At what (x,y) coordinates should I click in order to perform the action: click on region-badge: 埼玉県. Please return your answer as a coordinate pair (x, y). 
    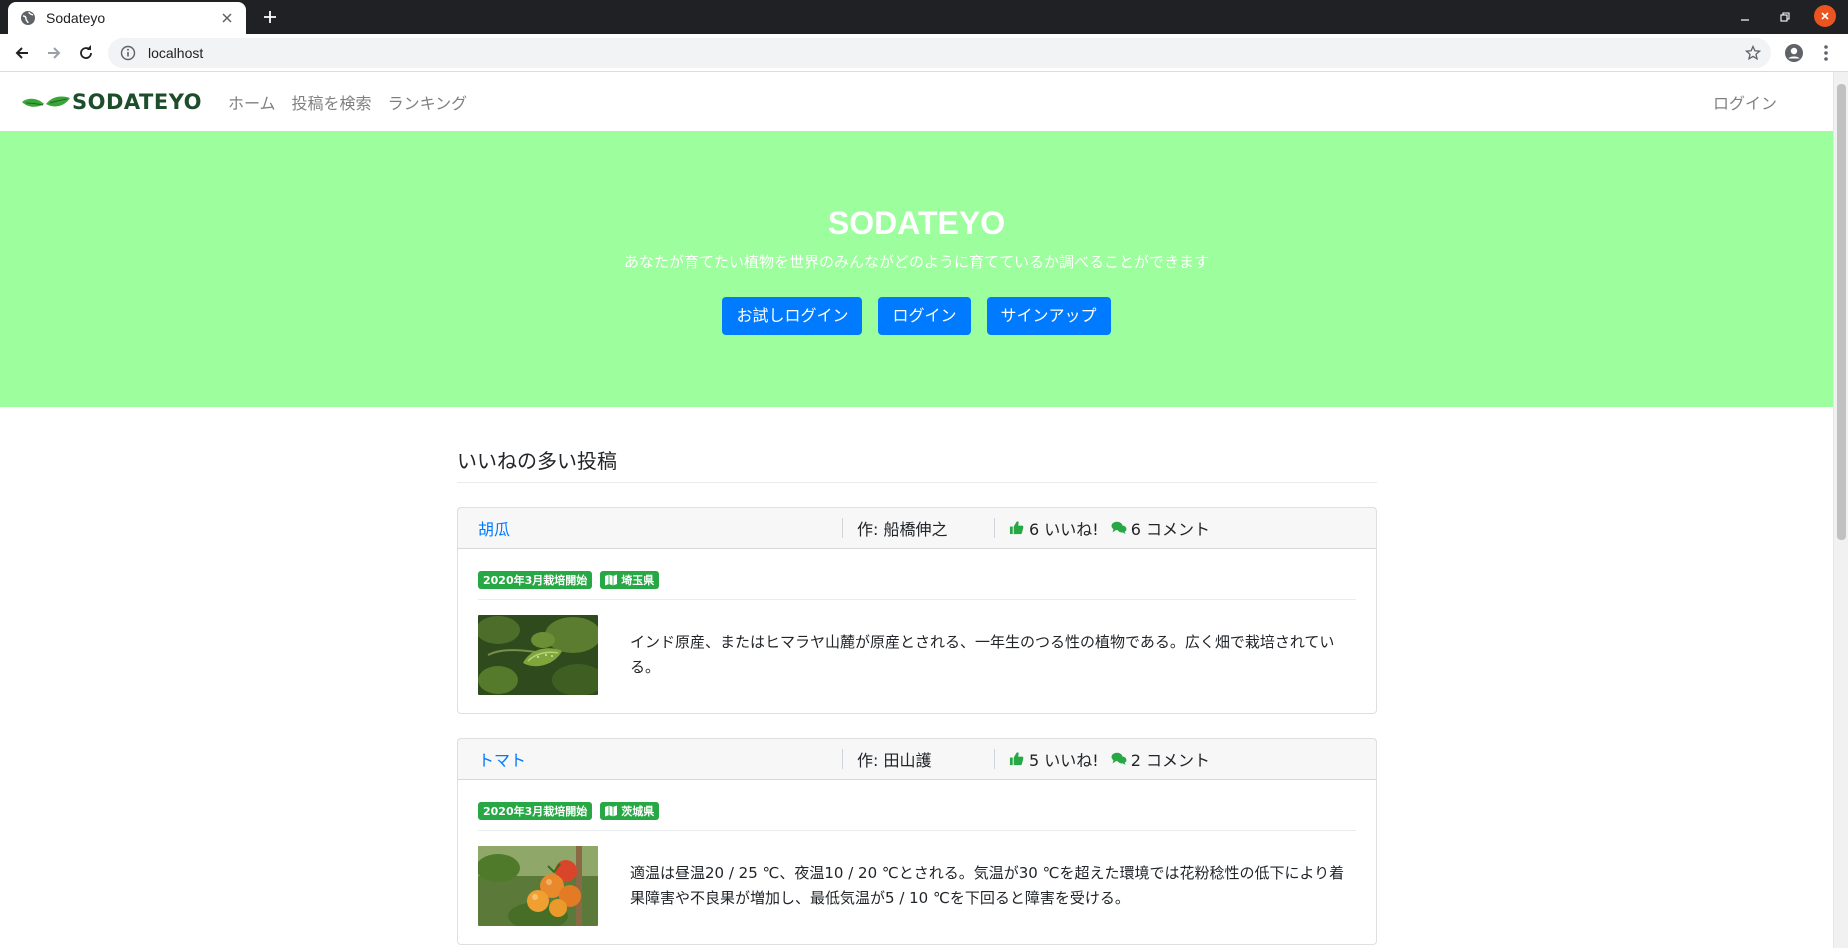
    Looking at the image, I should click on (630, 580).